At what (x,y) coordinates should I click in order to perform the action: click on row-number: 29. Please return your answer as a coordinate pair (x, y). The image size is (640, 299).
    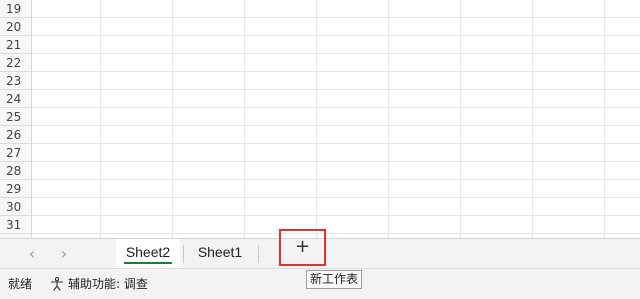
    Looking at the image, I should click on (15, 189).